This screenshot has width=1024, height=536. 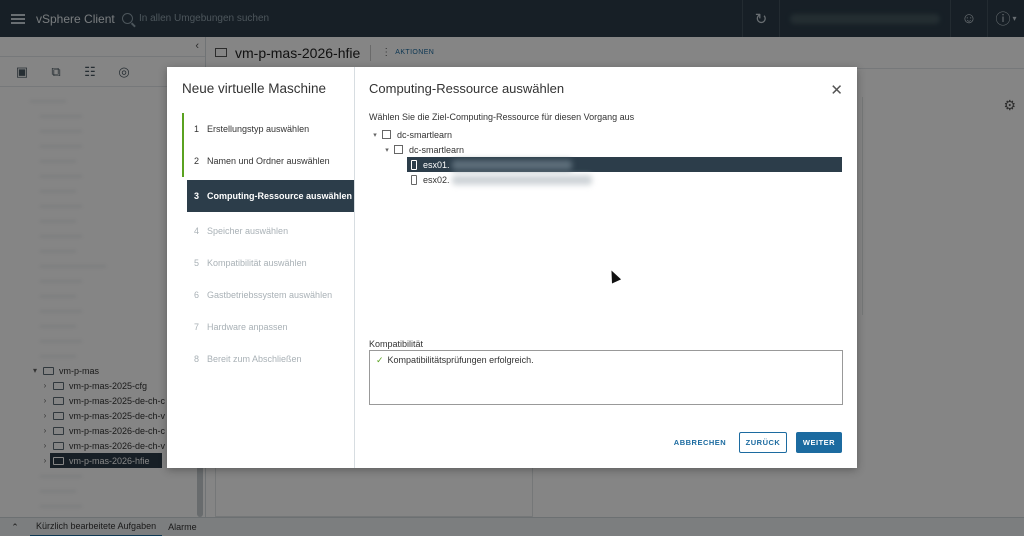 I want to click on step-1: 1 Erstellungstyp auswählen, so click(x=266, y=129).